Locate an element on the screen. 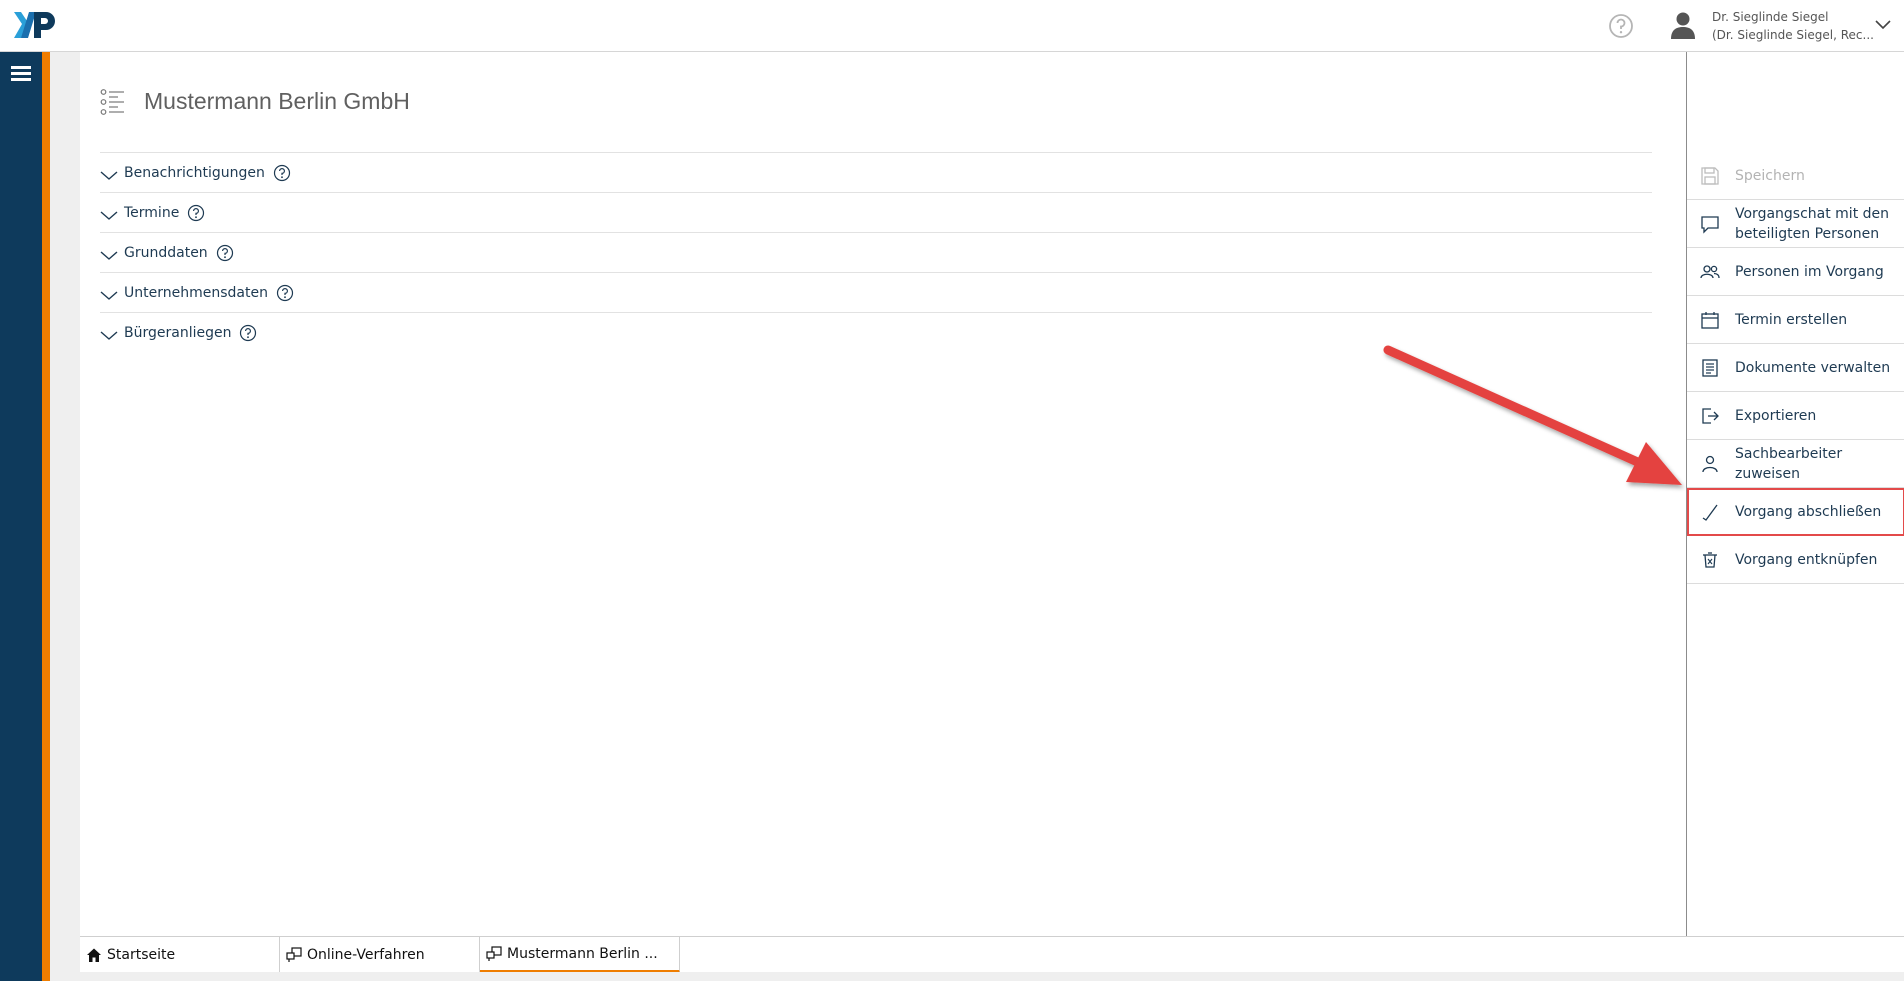 This screenshot has height=981, width=1904. section-termine: Termine is located at coordinates (876, 213).